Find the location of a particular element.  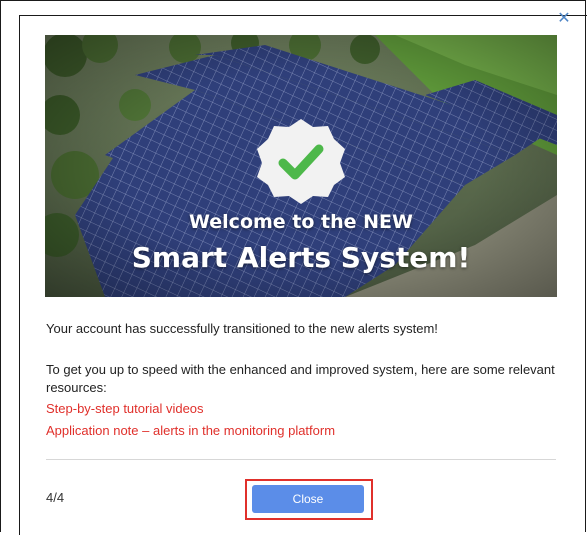

hero-title-line2: Smart Alerts System! is located at coordinates (301, 257).